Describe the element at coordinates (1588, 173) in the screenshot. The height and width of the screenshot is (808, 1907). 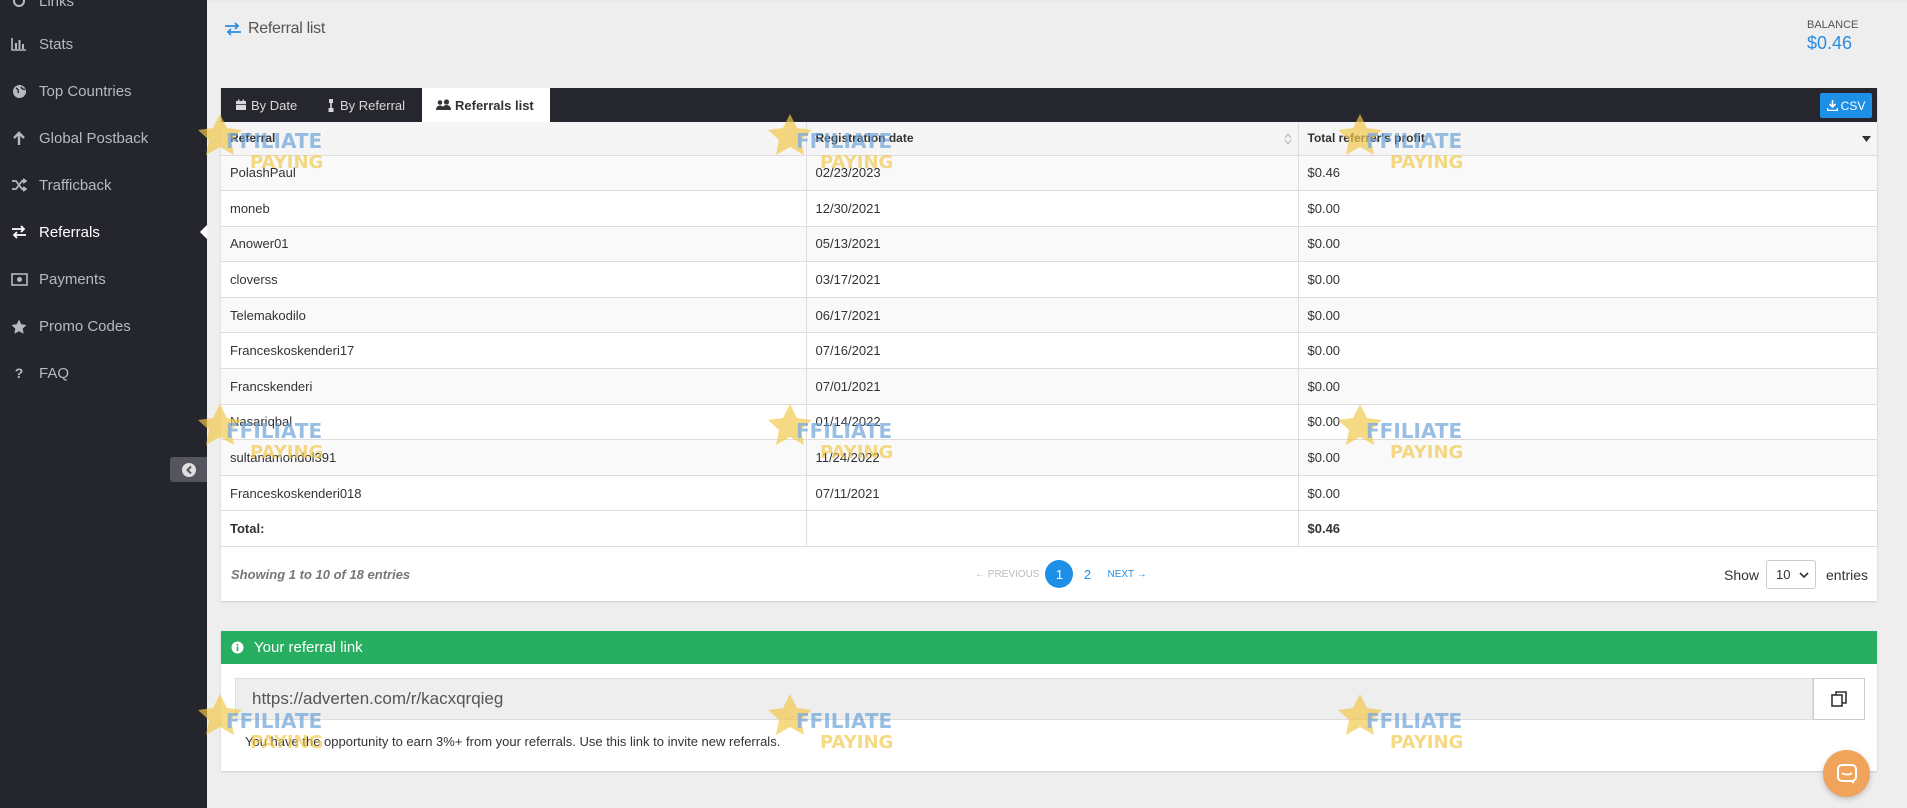
I see `cell-profit: $0.46` at that location.